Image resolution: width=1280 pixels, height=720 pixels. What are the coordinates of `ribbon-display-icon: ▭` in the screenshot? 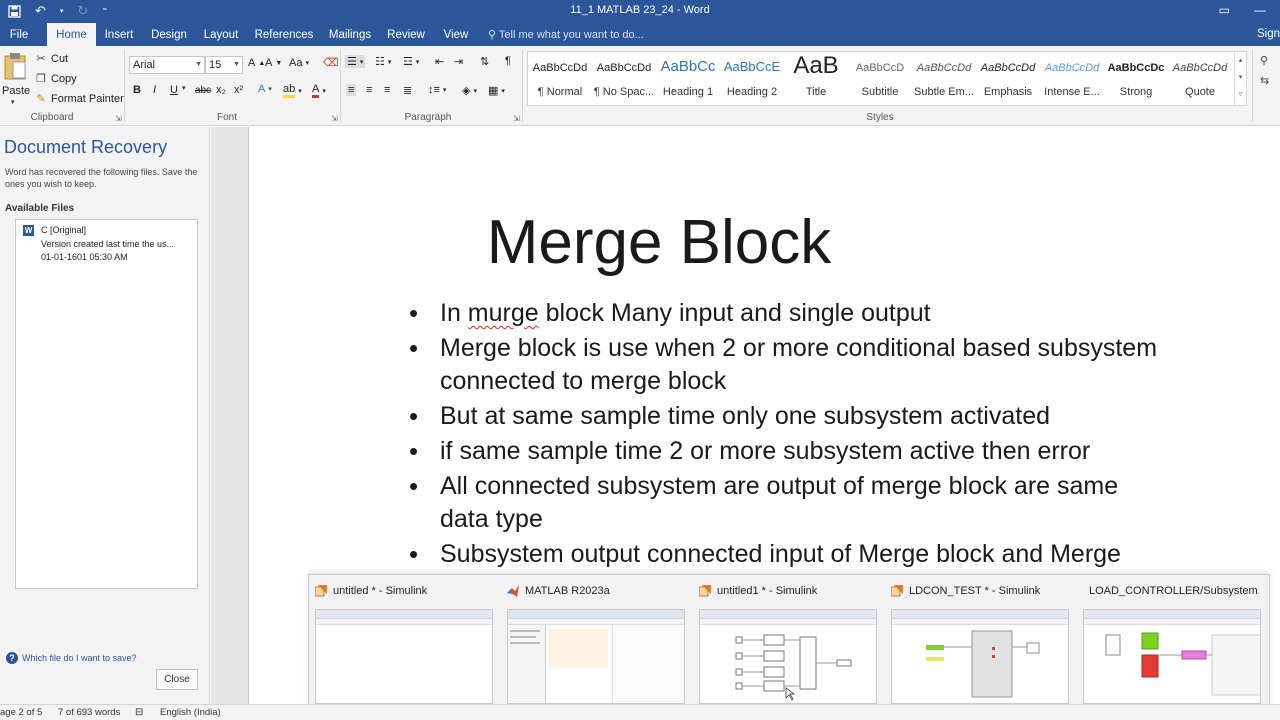 It's located at (1224, 10).